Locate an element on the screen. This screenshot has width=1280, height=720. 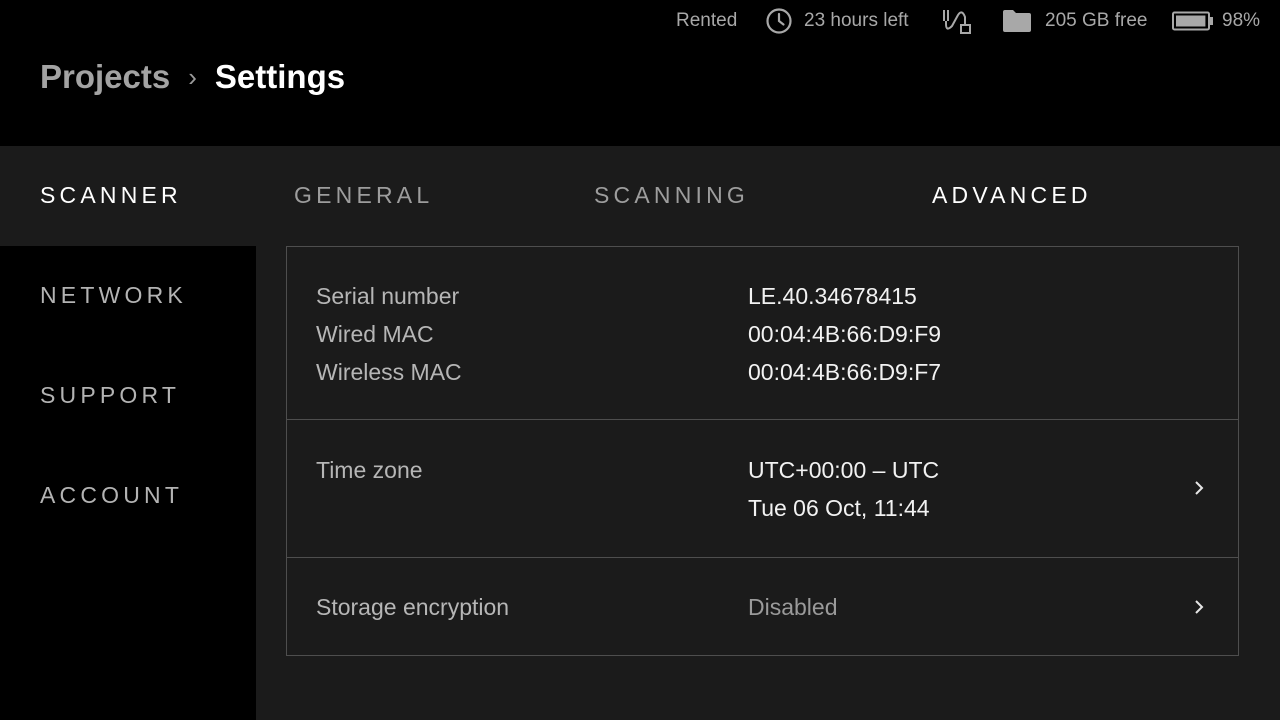
sidebar-item-account: ACCOUNT is located at coordinates (111, 495).